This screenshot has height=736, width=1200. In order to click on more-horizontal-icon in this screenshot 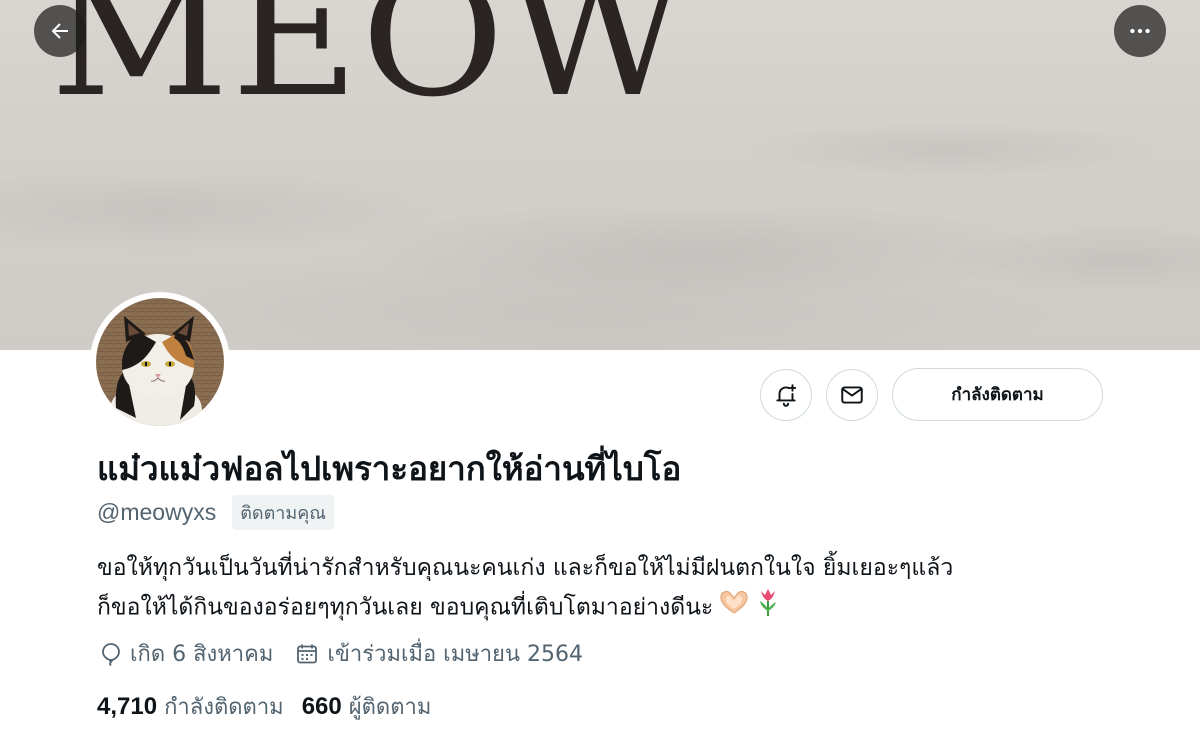, I will do `click(1140, 31)`.